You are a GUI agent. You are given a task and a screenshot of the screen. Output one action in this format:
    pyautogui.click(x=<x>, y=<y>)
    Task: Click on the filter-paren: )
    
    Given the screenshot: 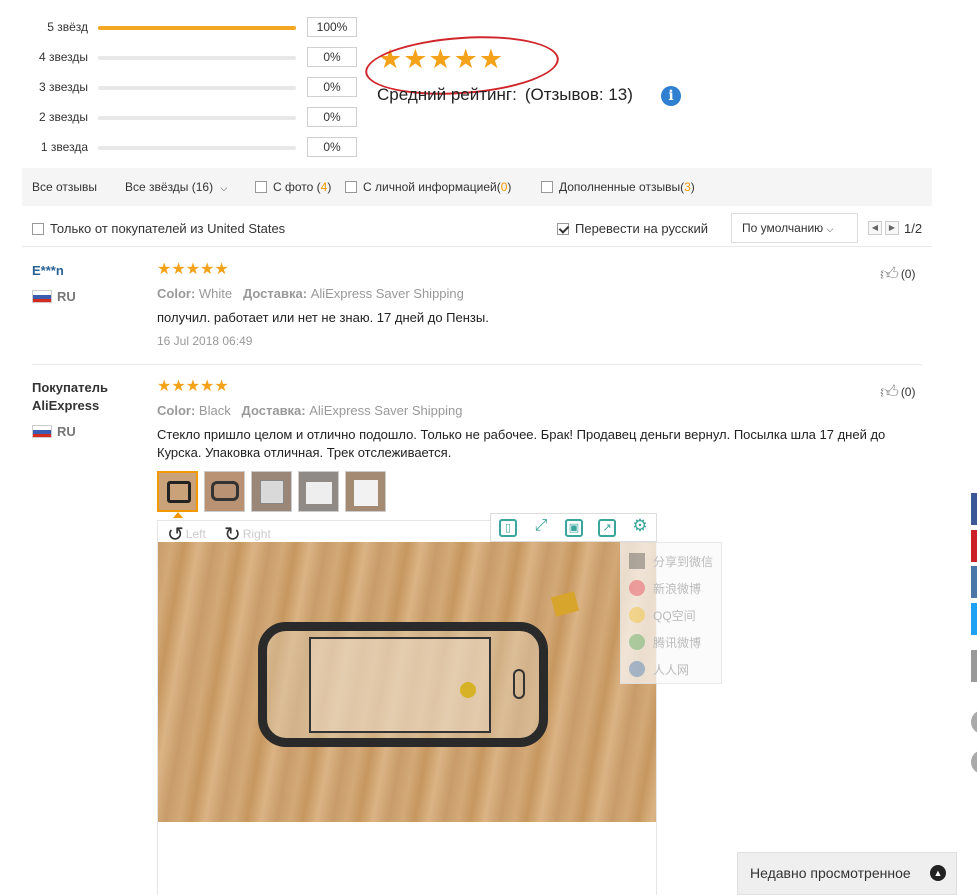 What is the action you would take?
    pyautogui.click(x=692, y=187)
    